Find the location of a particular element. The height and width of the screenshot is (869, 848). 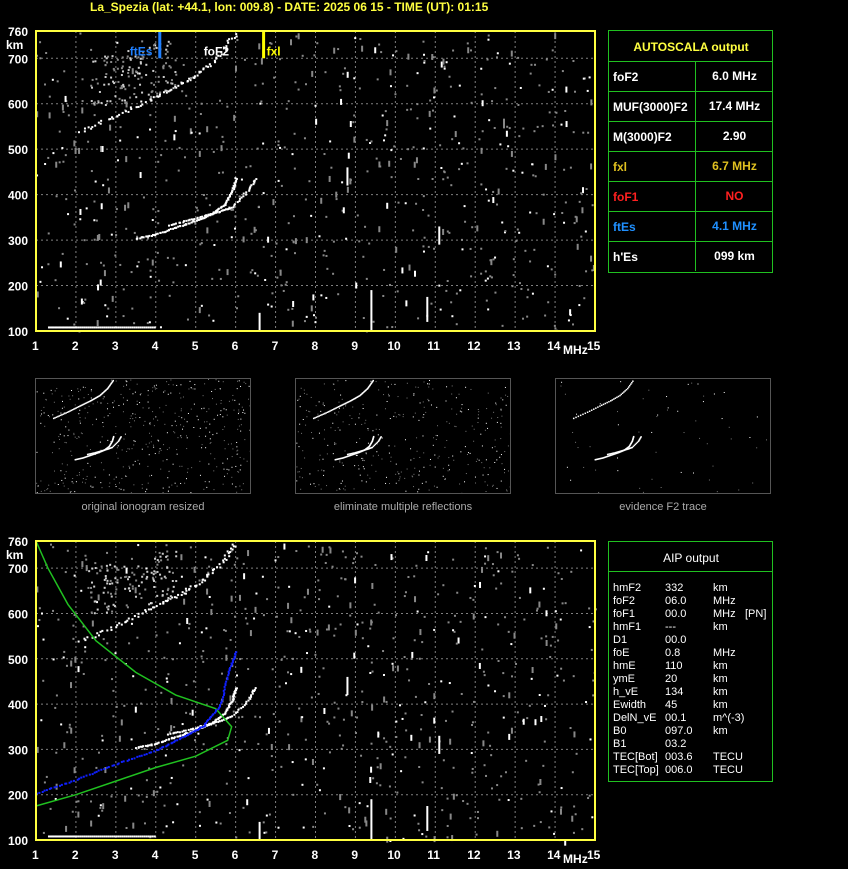

f2-trace-o-point is located at coordinates (147, 745).